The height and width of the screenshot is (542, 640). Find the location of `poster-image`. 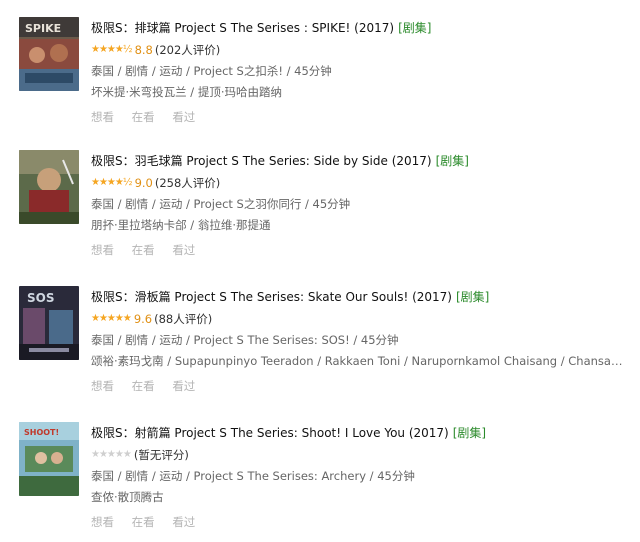

poster-image is located at coordinates (49, 187).